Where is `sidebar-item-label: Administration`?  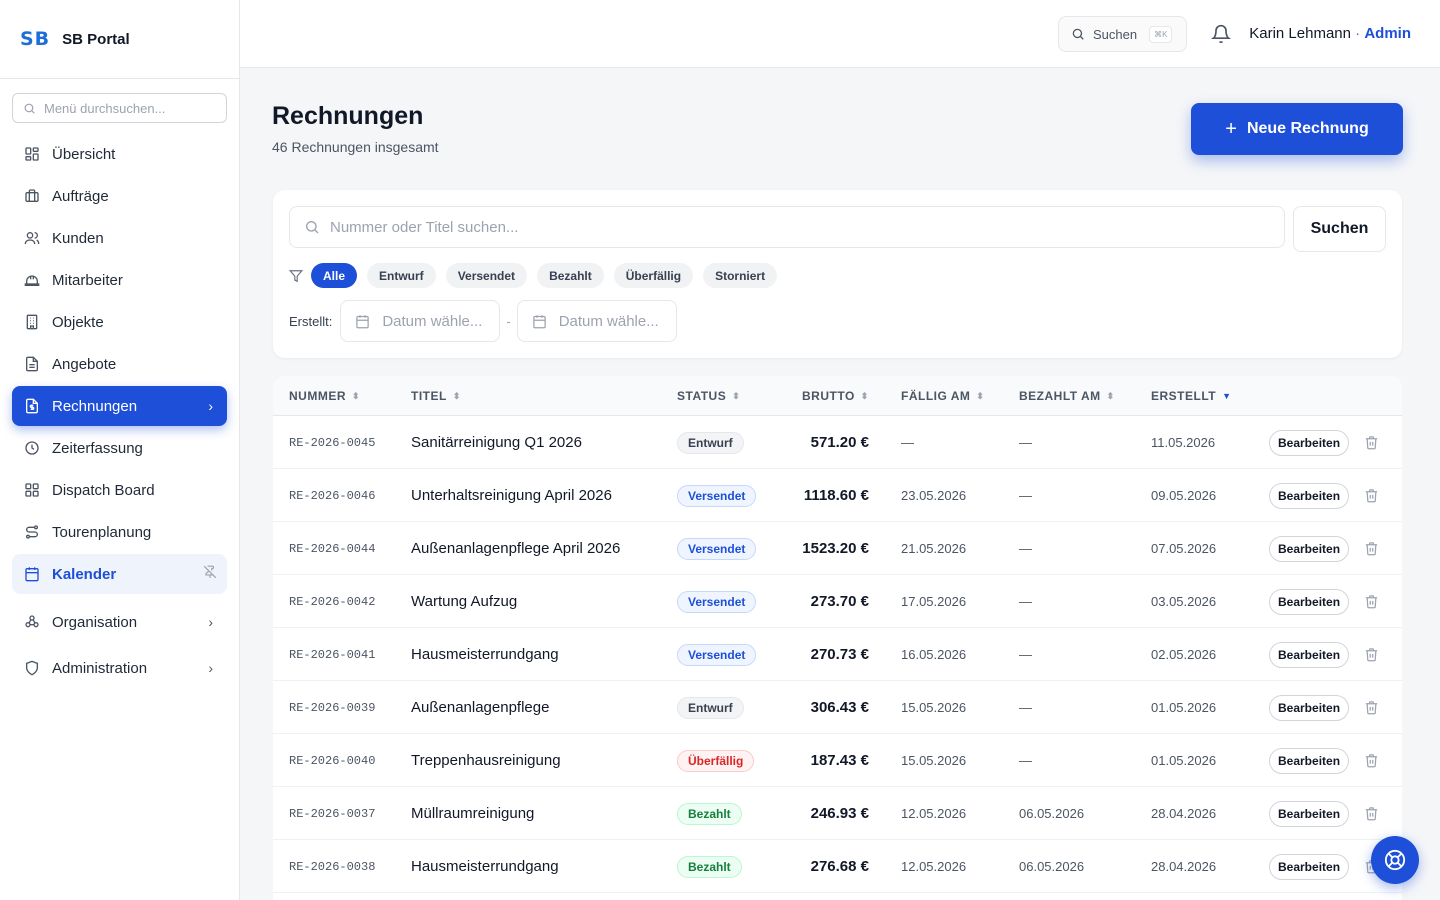
sidebar-item-label: Administration is located at coordinates (100, 668).